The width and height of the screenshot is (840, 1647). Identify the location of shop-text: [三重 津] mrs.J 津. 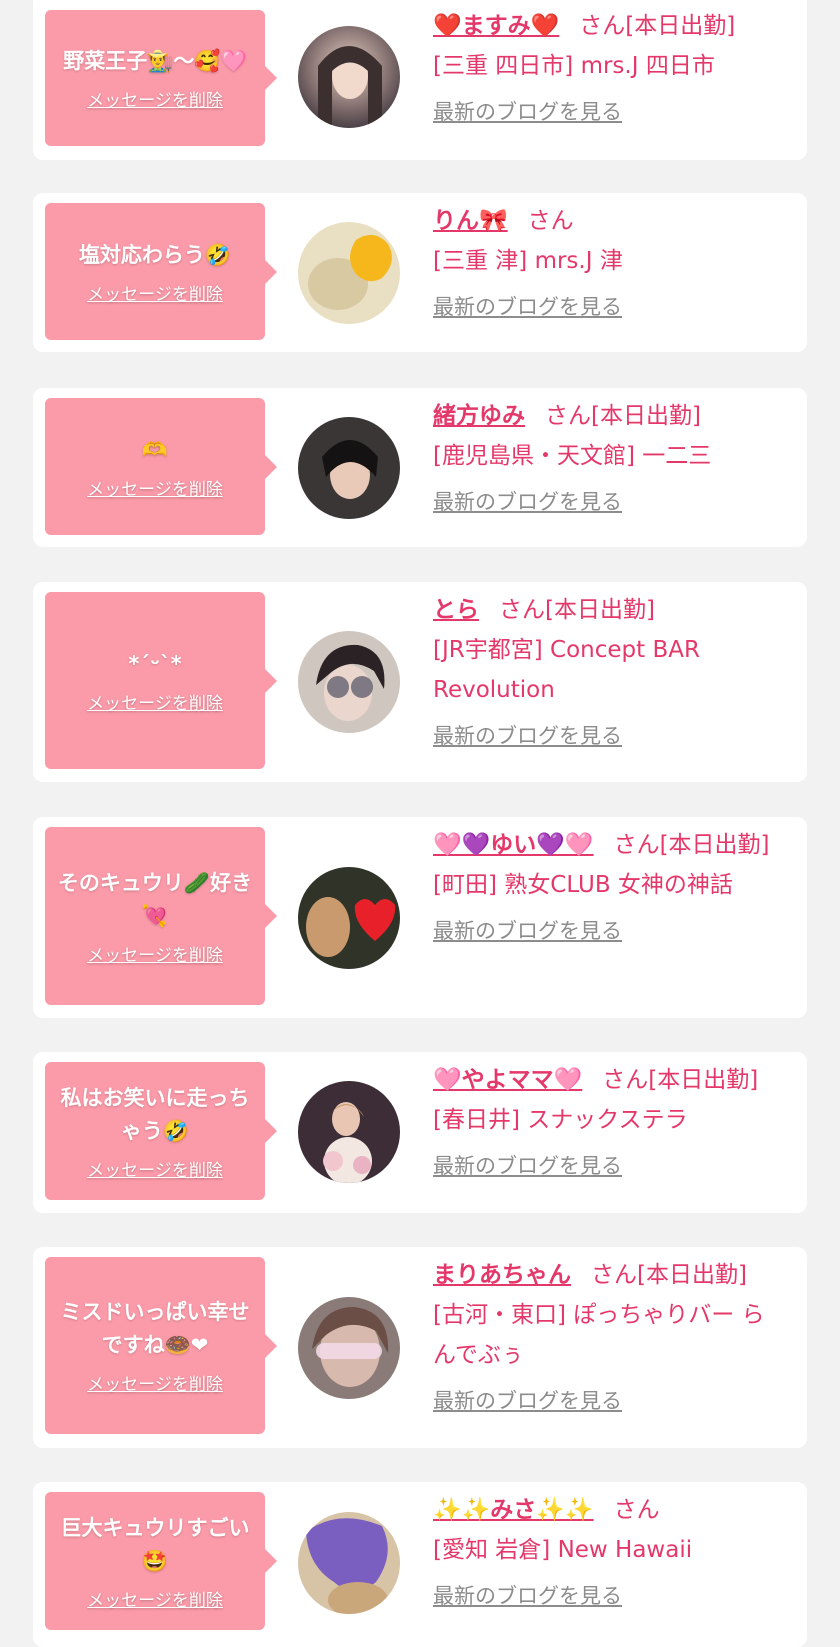
(528, 261).